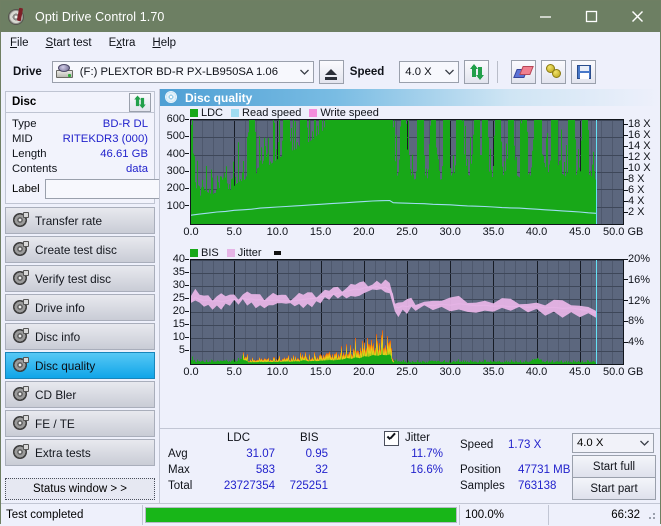 This screenshot has width=661, height=526. I want to click on cursor-marker-icon, so click(277, 252).